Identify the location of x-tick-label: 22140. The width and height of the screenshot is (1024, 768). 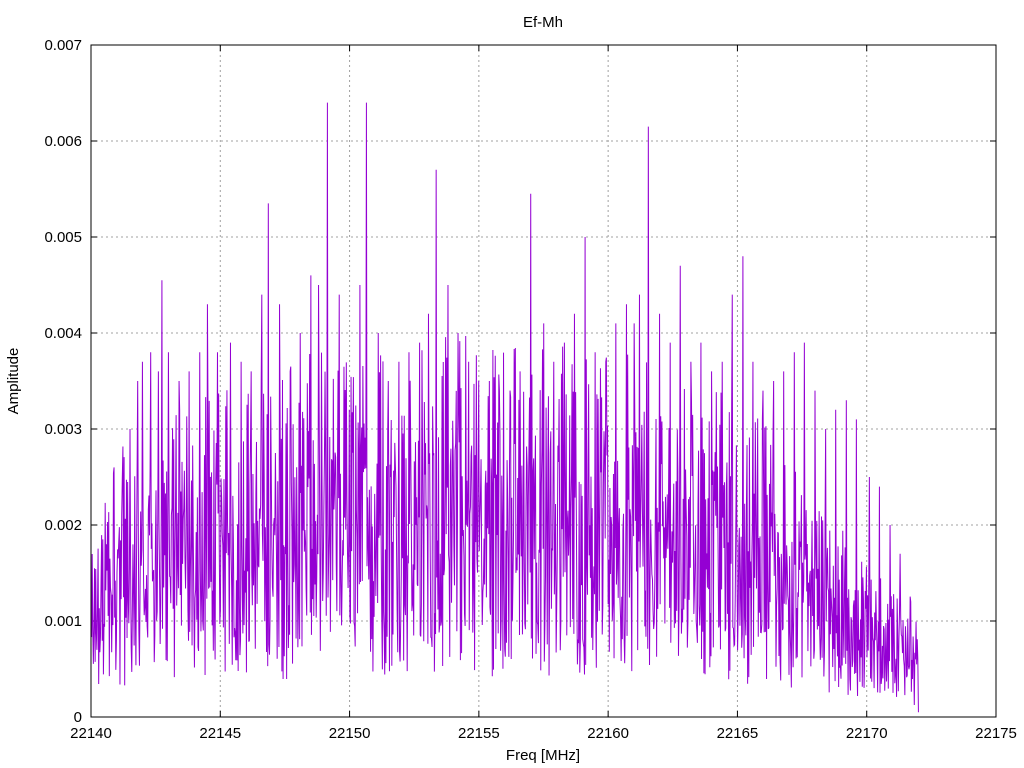
(91, 733).